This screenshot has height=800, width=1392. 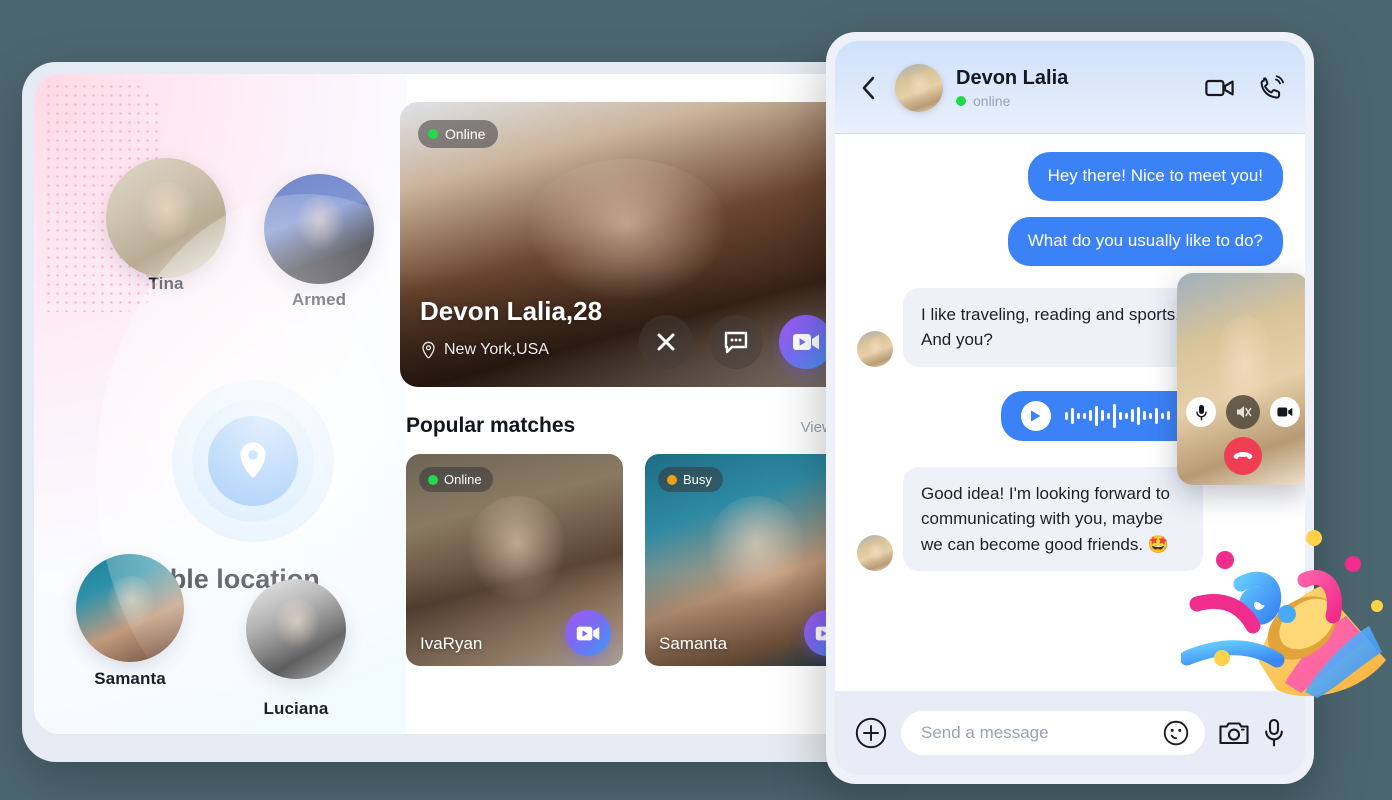 I want to click on chat-header-actions, so click(x=1245, y=88).